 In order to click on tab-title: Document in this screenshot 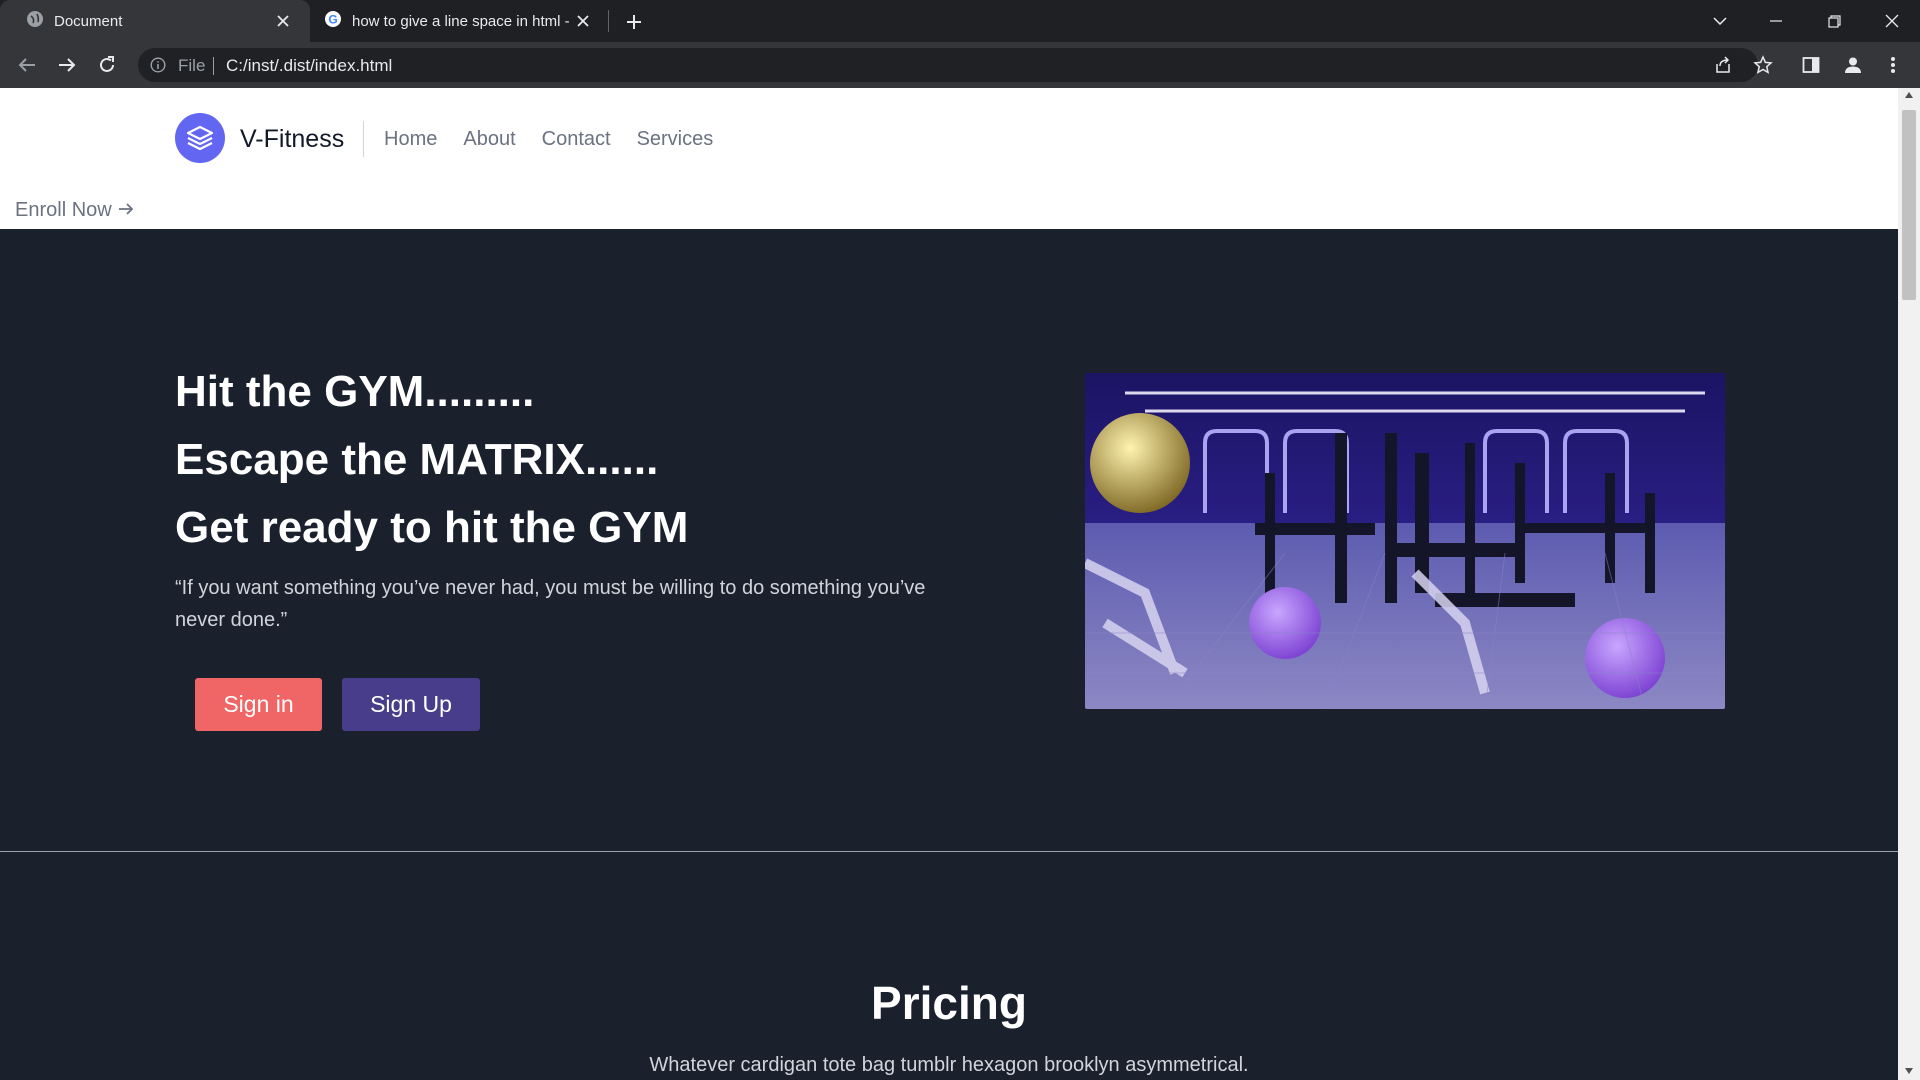, I will do `click(88, 21)`.